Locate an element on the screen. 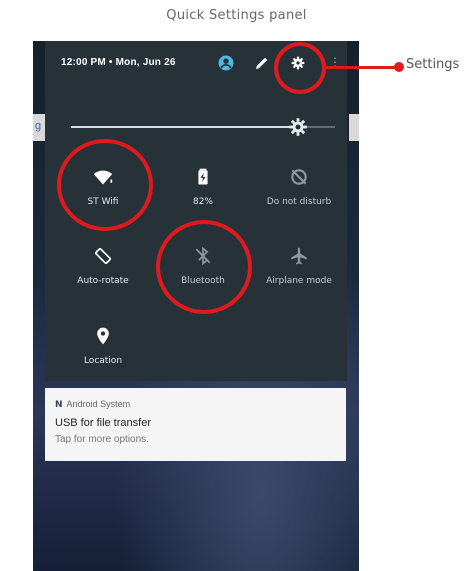 The image size is (473, 571). settings-highlight-circle is located at coordinates (300, 68).